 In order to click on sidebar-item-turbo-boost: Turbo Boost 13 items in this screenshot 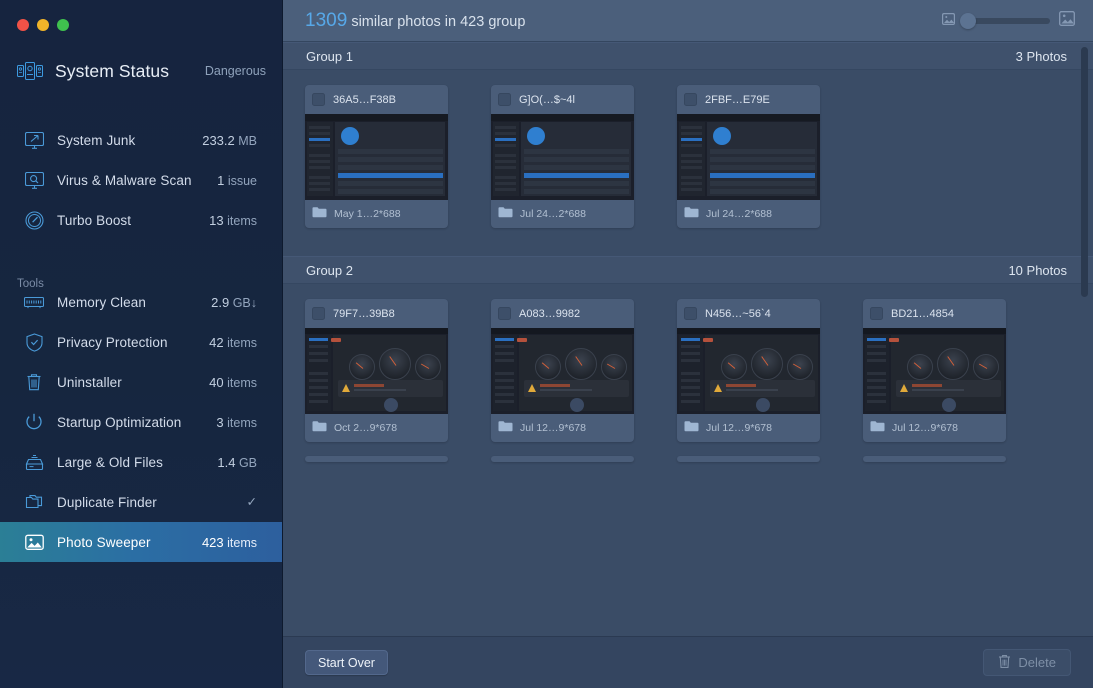, I will do `click(141, 220)`.